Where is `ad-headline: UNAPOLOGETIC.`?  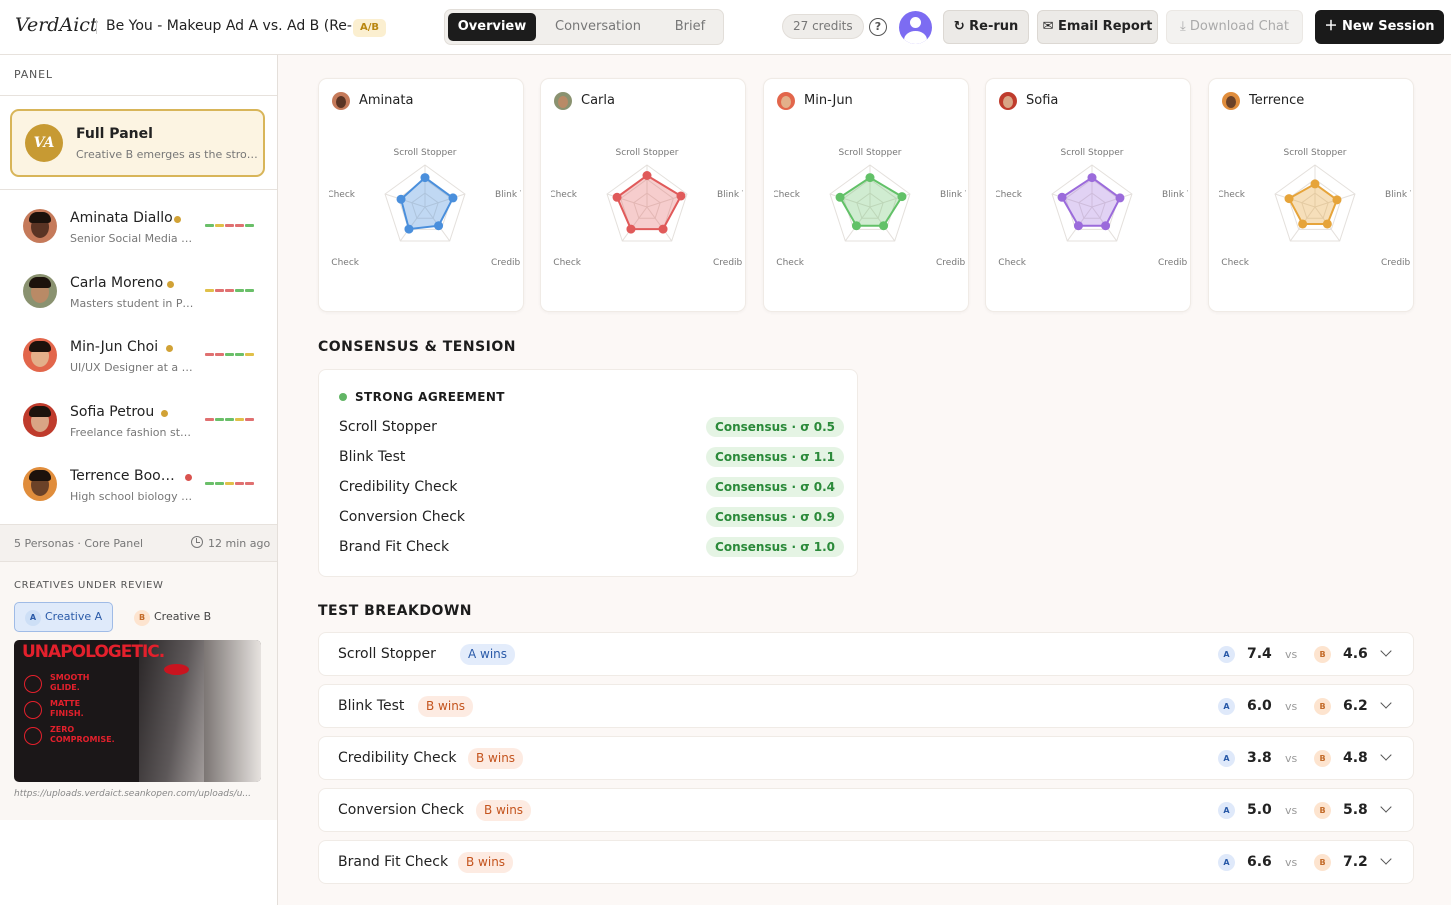 ad-headline: UNAPOLOGETIC. is located at coordinates (93, 652).